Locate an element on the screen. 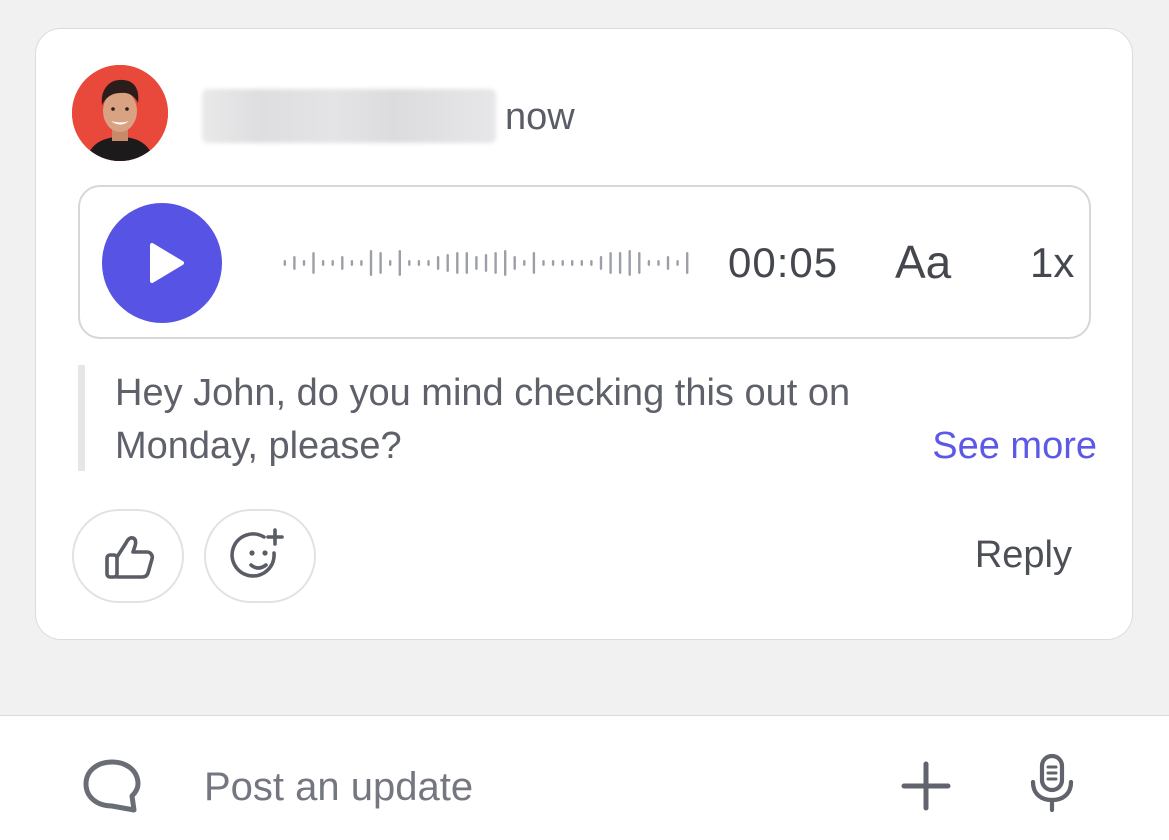 The width and height of the screenshot is (1169, 840). post-update-input: Post an update is located at coordinates (524, 787).